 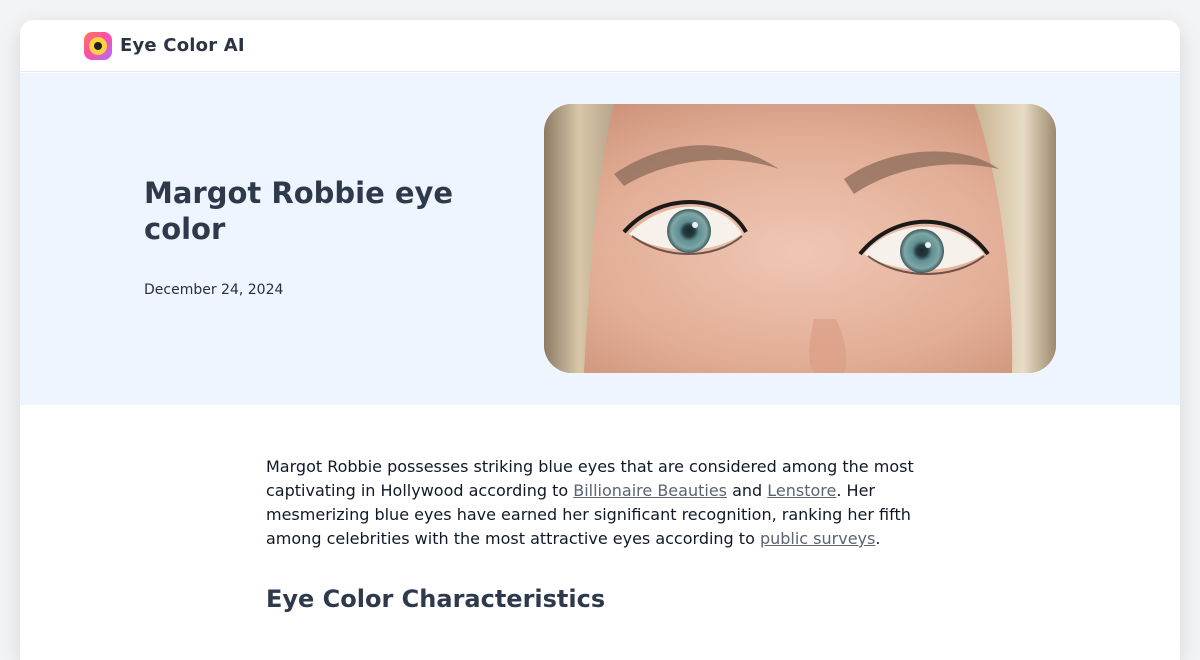 What do you see at coordinates (878, 538) in the screenshot?
I see `intro-text-4: .` at bounding box center [878, 538].